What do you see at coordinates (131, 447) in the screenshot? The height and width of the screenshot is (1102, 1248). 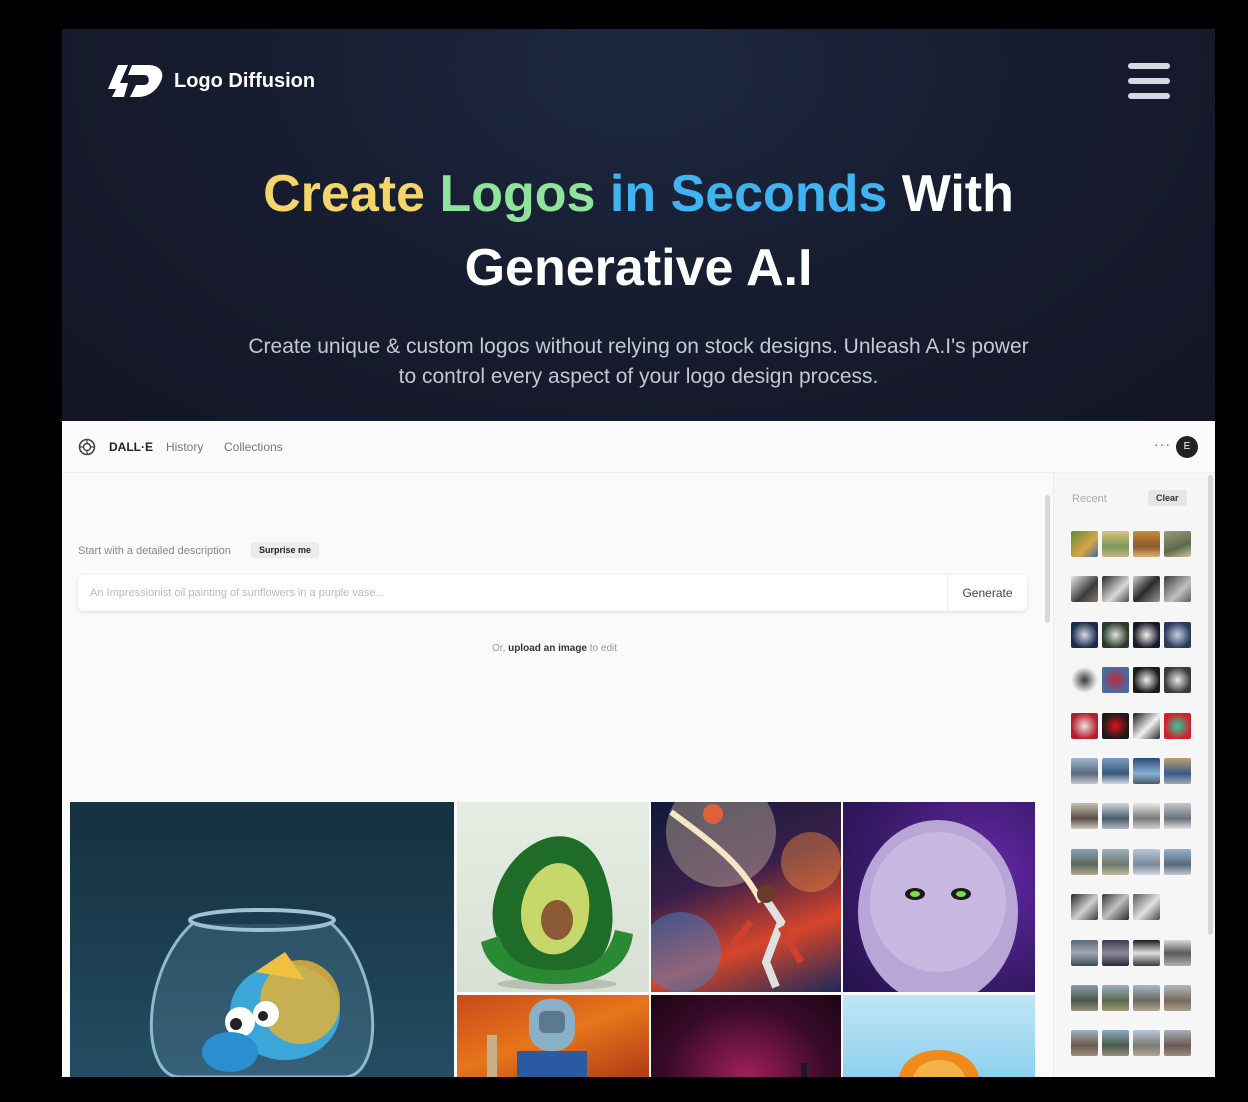 I see `app-name: DALL·E` at bounding box center [131, 447].